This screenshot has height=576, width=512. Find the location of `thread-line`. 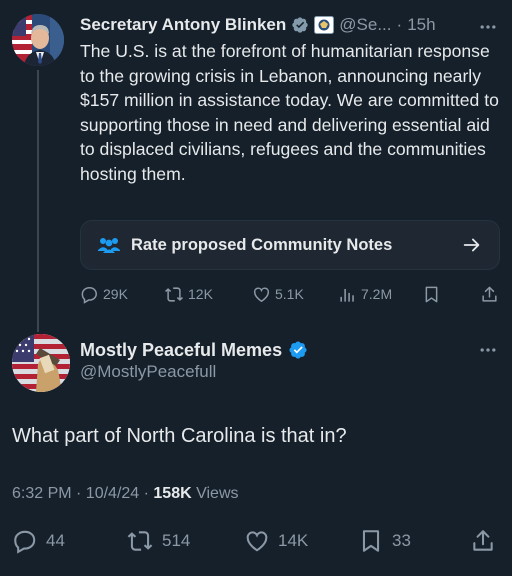

thread-line is located at coordinates (38, 201).